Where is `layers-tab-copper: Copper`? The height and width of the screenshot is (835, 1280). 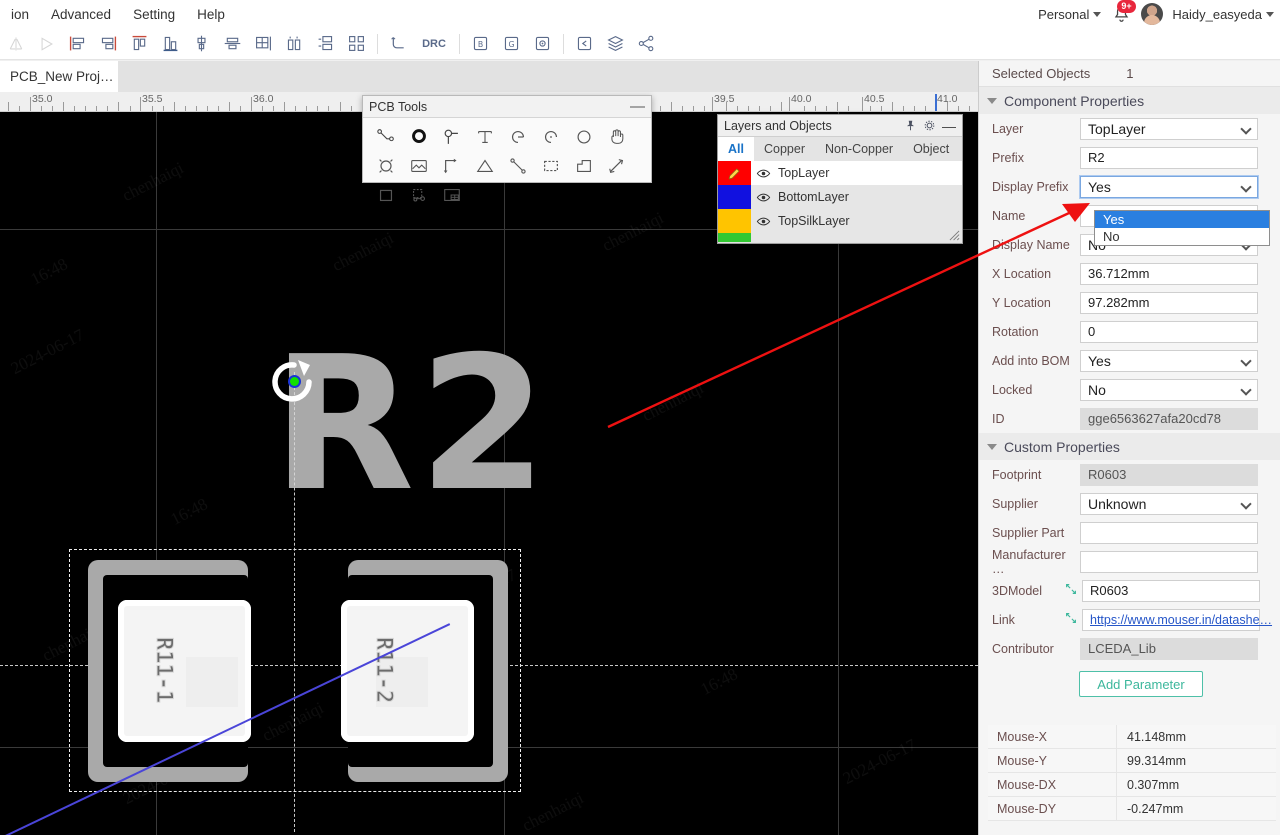 layers-tab-copper: Copper is located at coordinates (784, 149).